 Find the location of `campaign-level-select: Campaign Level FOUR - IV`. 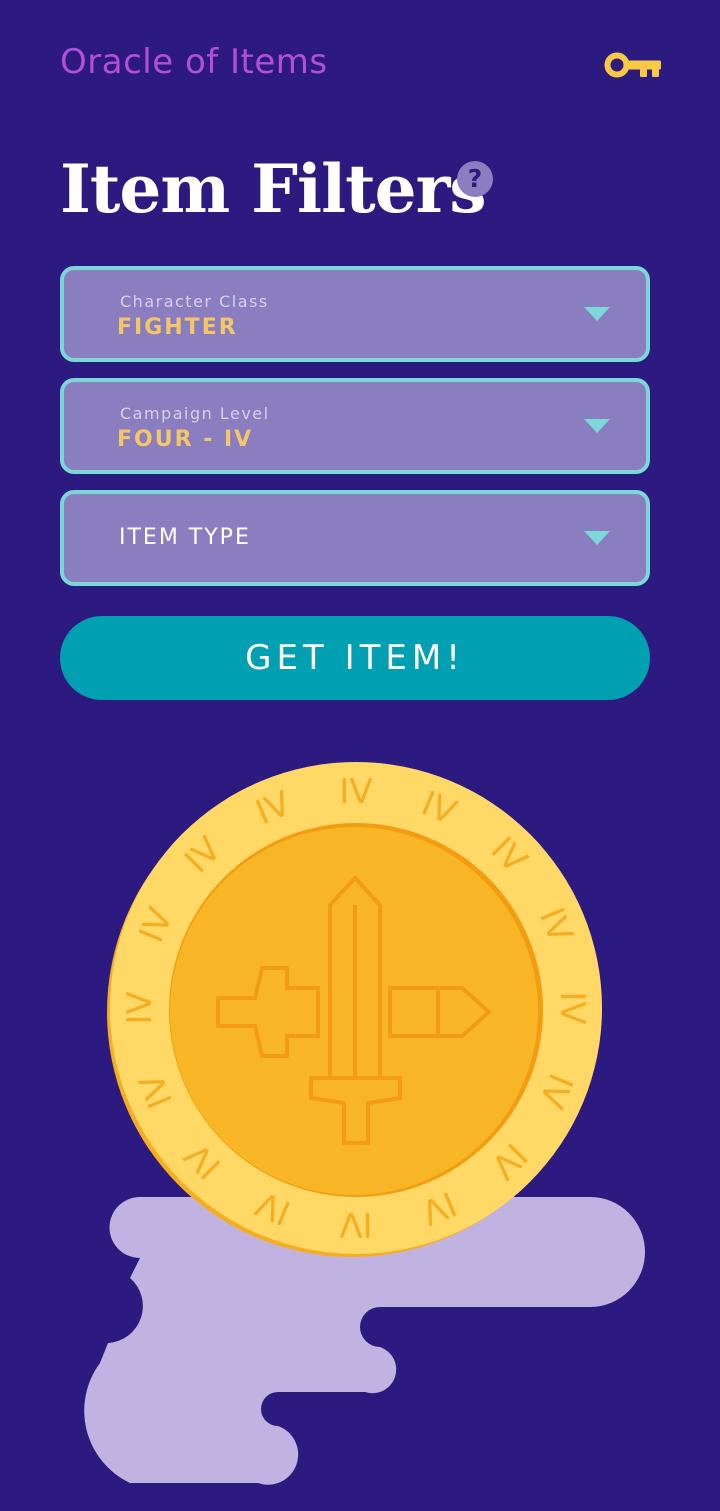

campaign-level-select: Campaign Level FOUR - IV is located at coordinates (355, 426).